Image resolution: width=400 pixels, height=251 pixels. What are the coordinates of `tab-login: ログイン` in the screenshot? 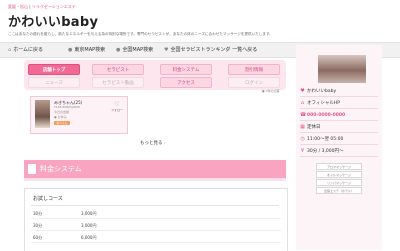 It's located at (254, 82).